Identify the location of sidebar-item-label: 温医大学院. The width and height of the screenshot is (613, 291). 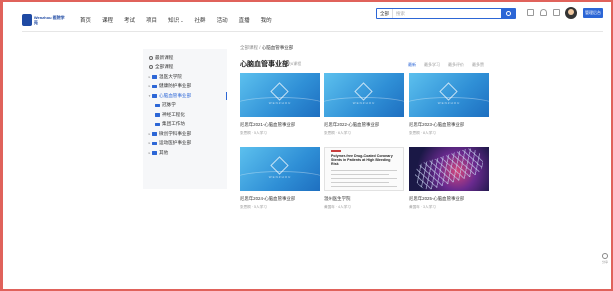
(170, 76).